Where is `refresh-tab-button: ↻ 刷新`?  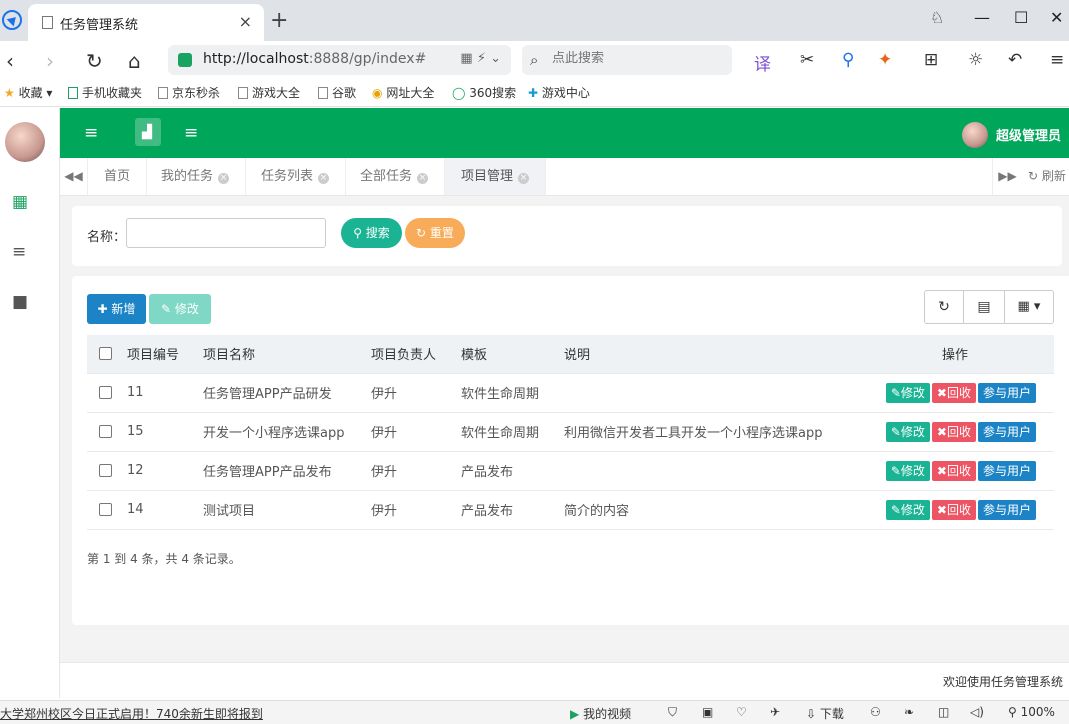 refresh-tab-button: ↻ 刷新 is located at coordinates (1047, 176).